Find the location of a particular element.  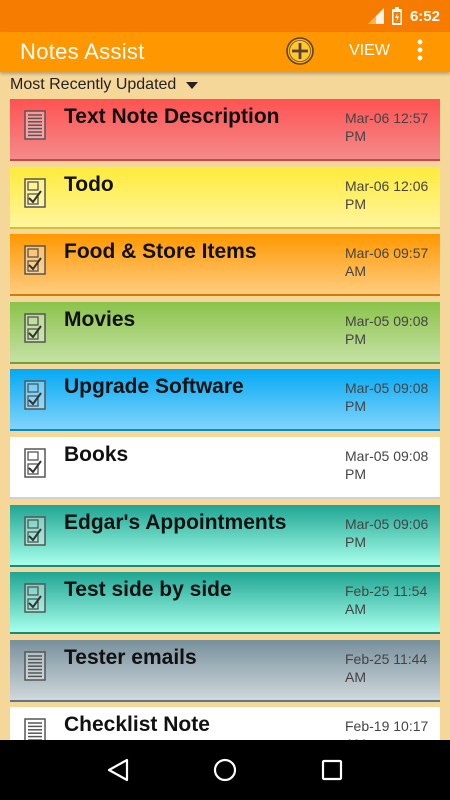

note-date: Feb-25 11:44 AM is located at coordinates (386, 667).